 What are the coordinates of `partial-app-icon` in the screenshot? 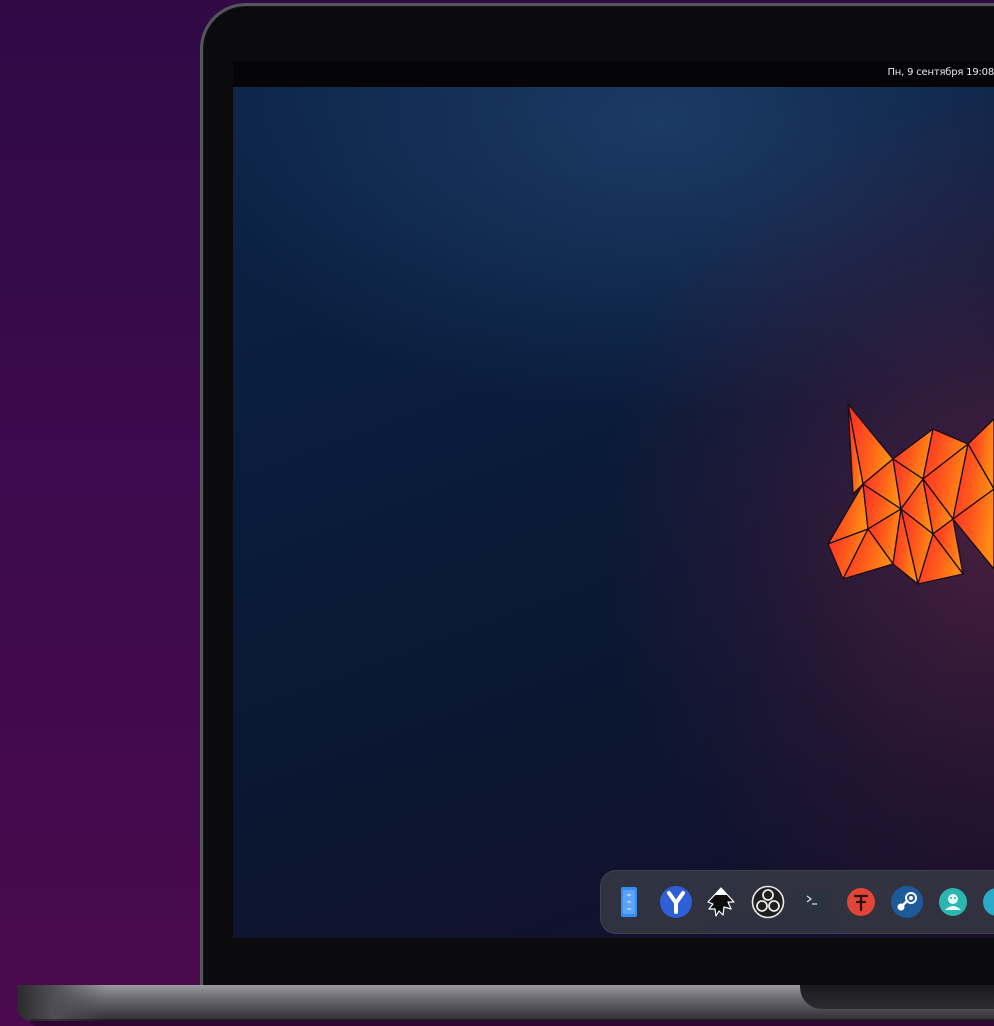 It's located at (987, 902).